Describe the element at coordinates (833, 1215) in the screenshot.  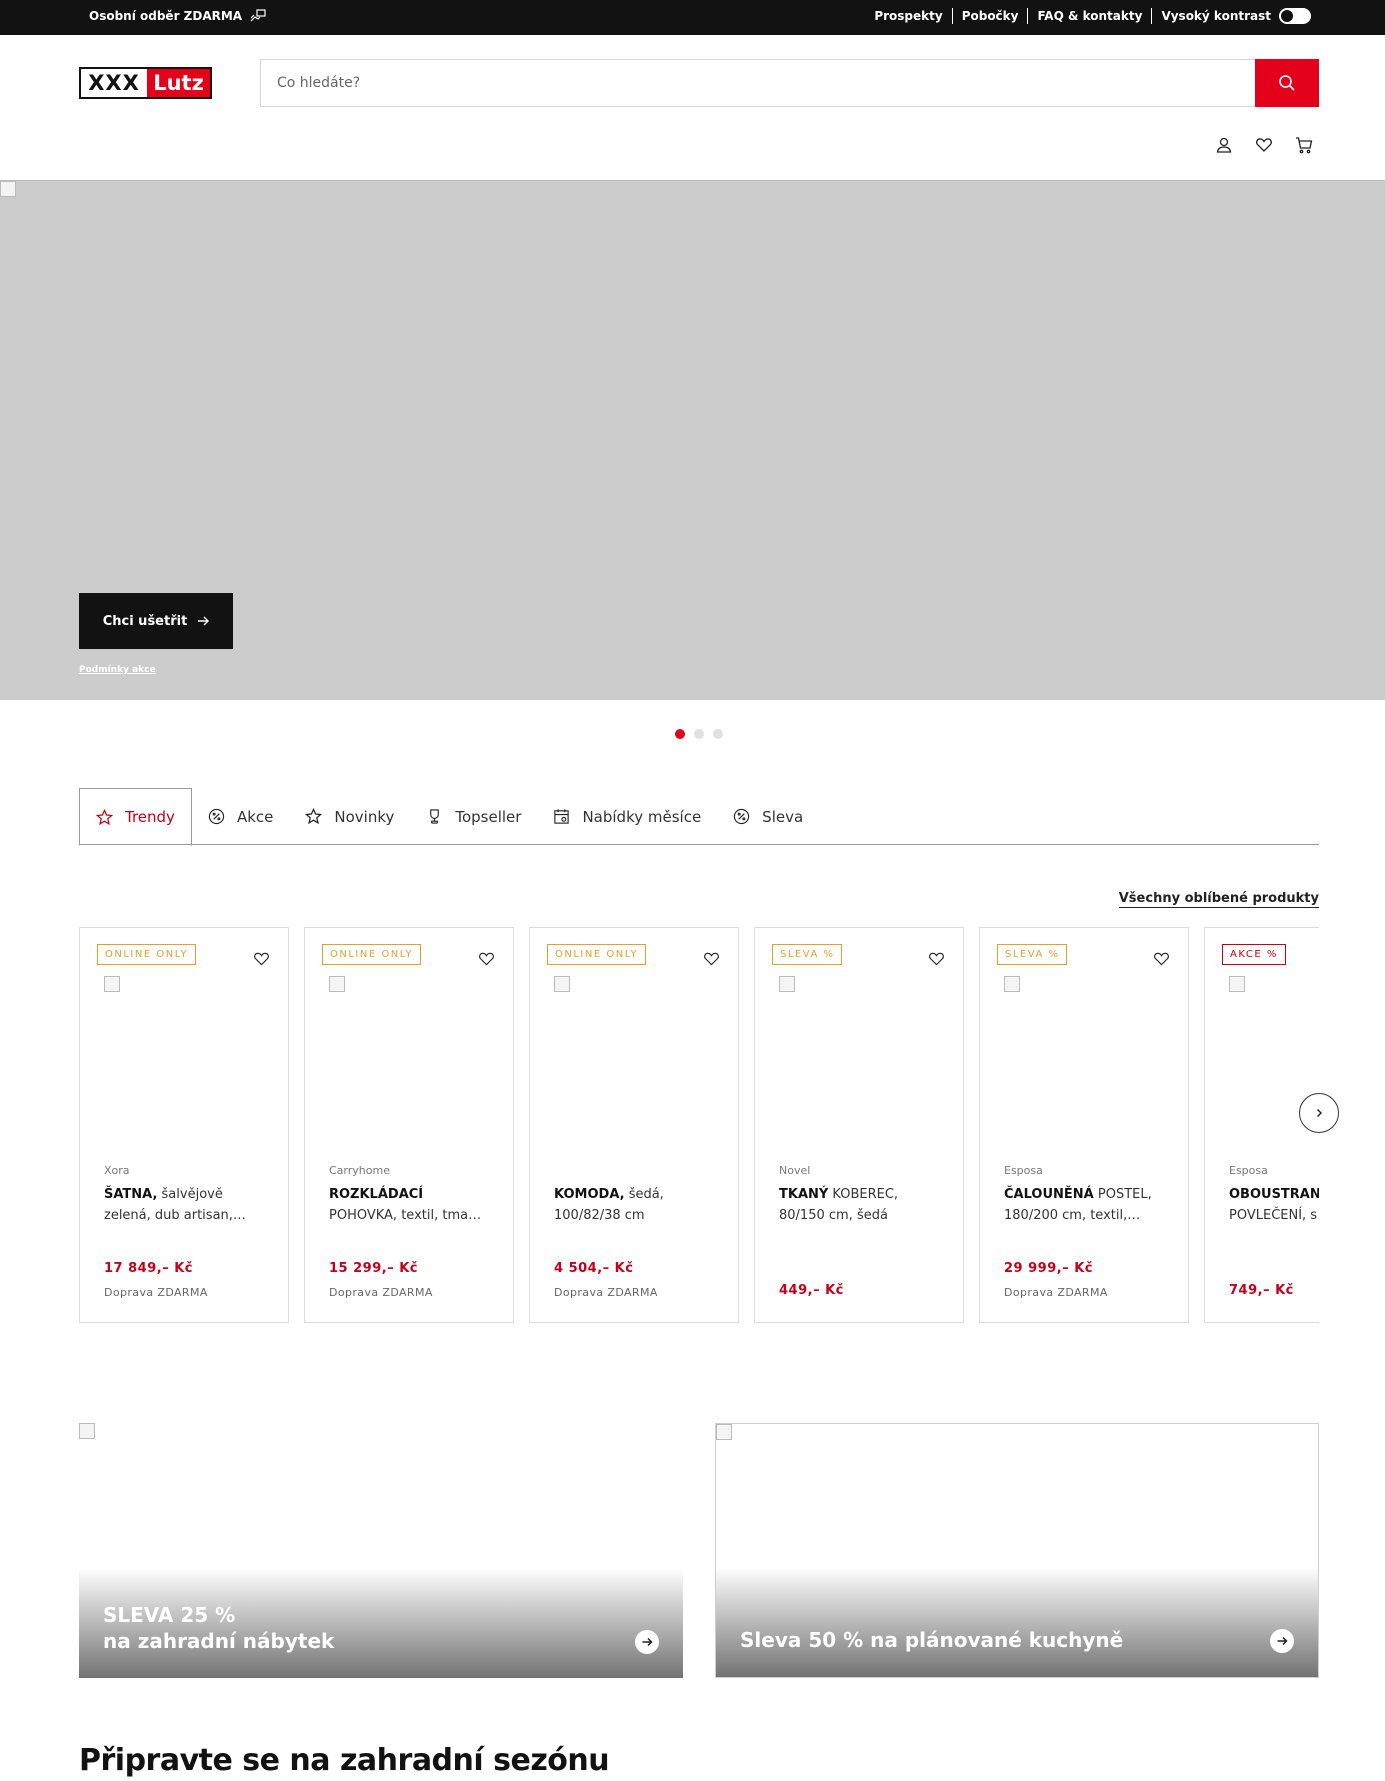
I see `product-name-line2: 80/150 cm, šedá` at that location.